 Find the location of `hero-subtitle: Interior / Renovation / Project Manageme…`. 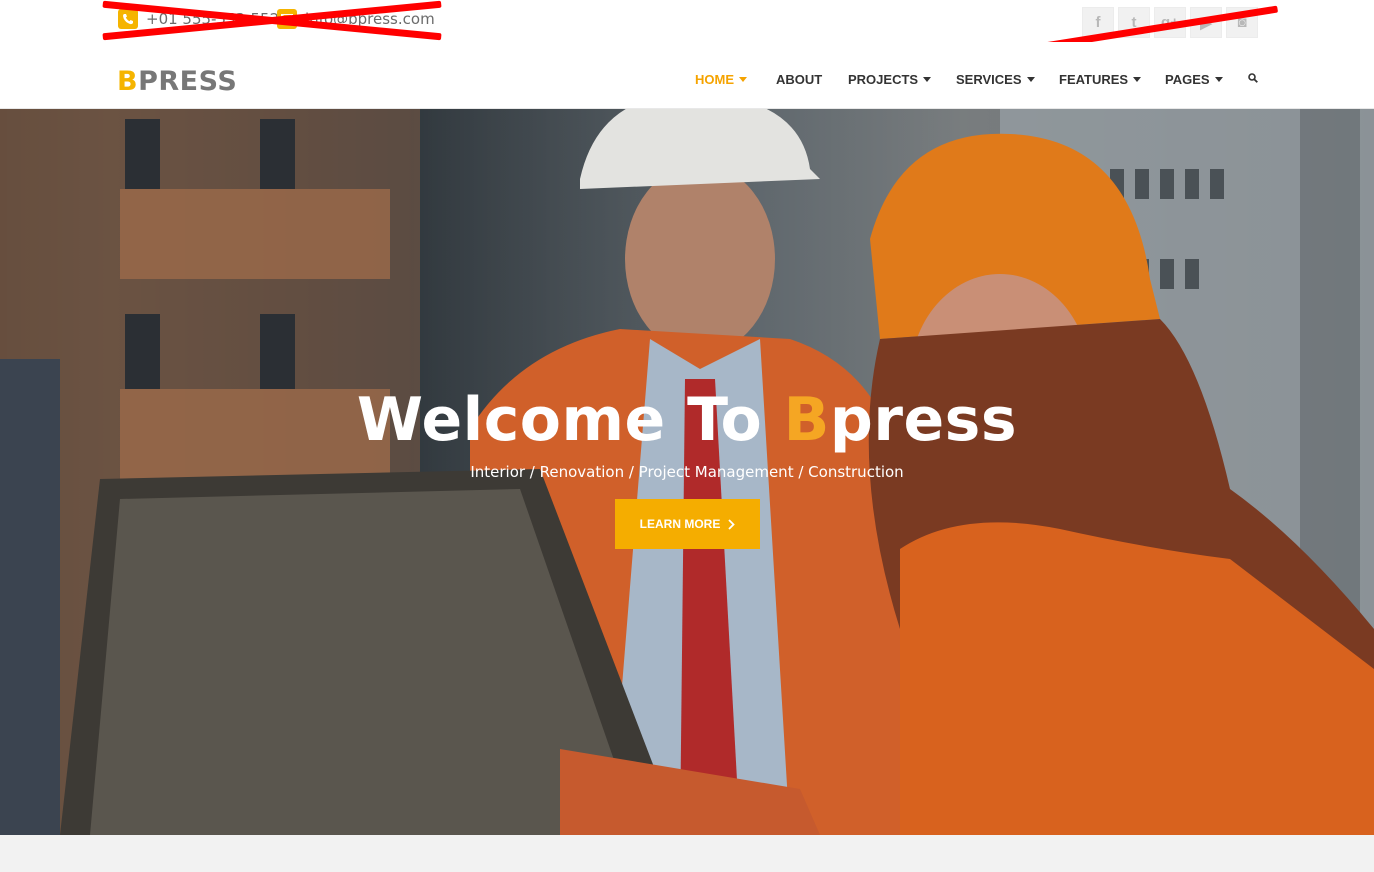

hero-subtitle: Interior / Renovation / Project Manageme… is located at coordinates (687, 472).